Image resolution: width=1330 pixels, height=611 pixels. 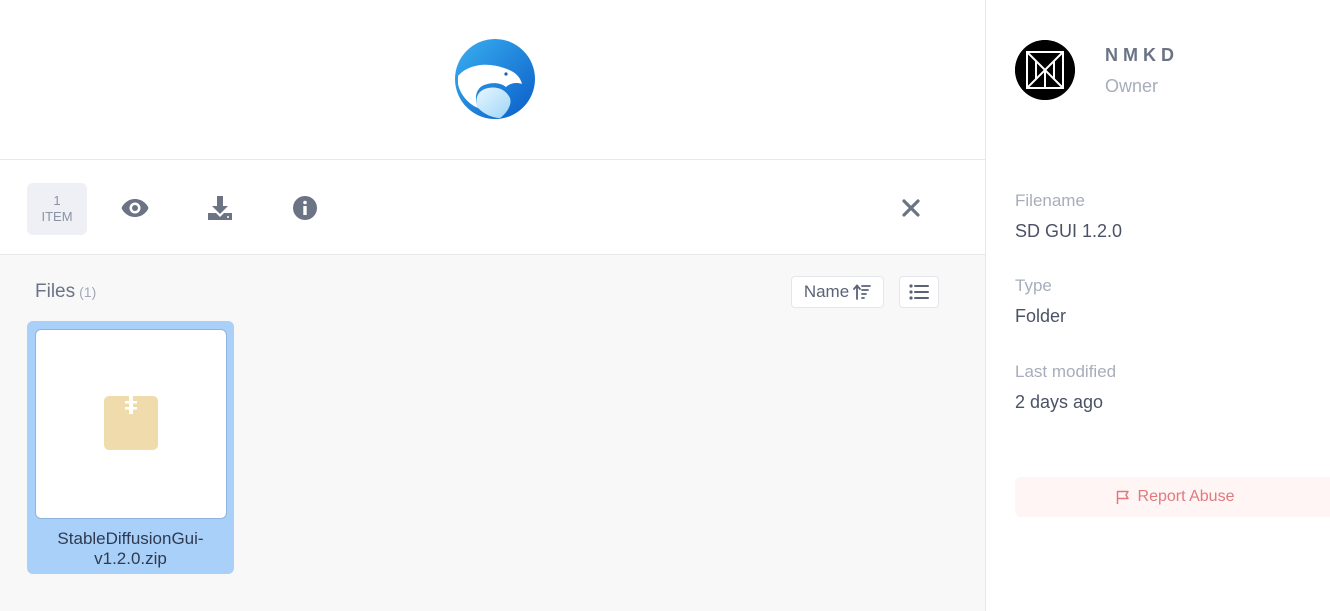 What do you see at coordinates (55, 291) in the screenshot?
I see `files-title: Files` at bounding box center [55, 291].